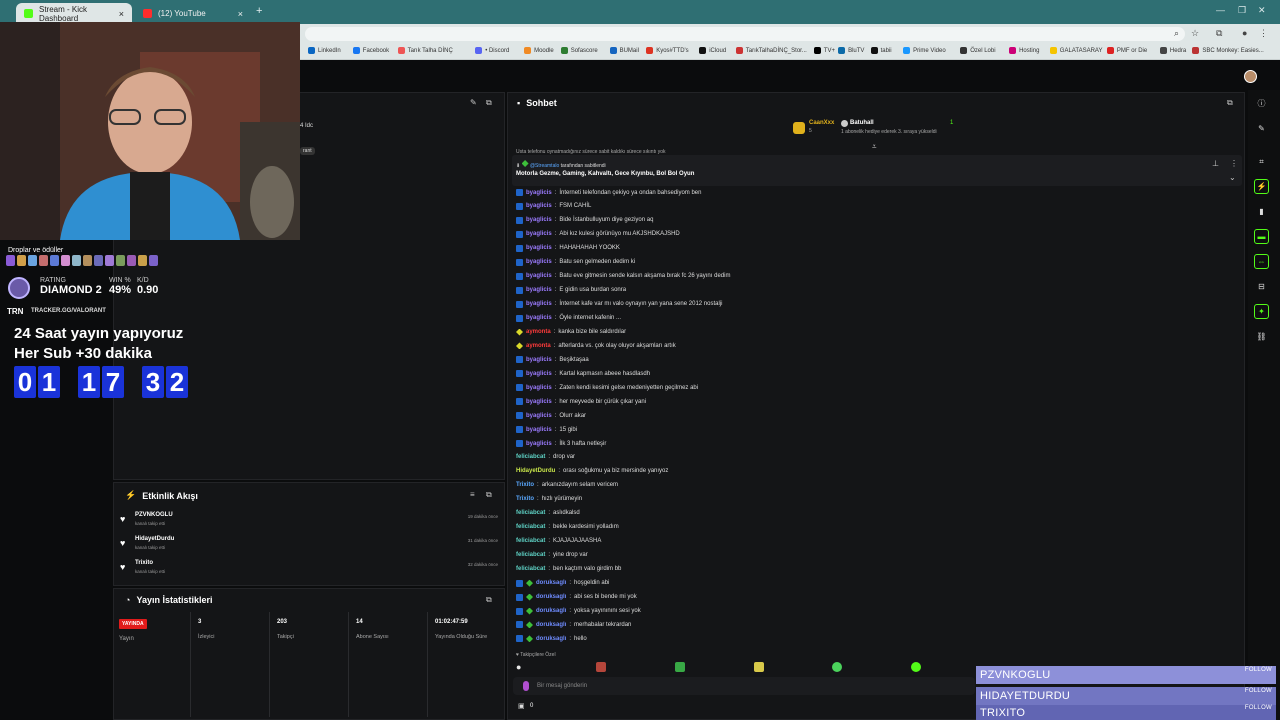  What do you see at coordinates (1261, 336) in the screenshot?
I see `share-icon: ⛓` at bounding box center [1261, 336].